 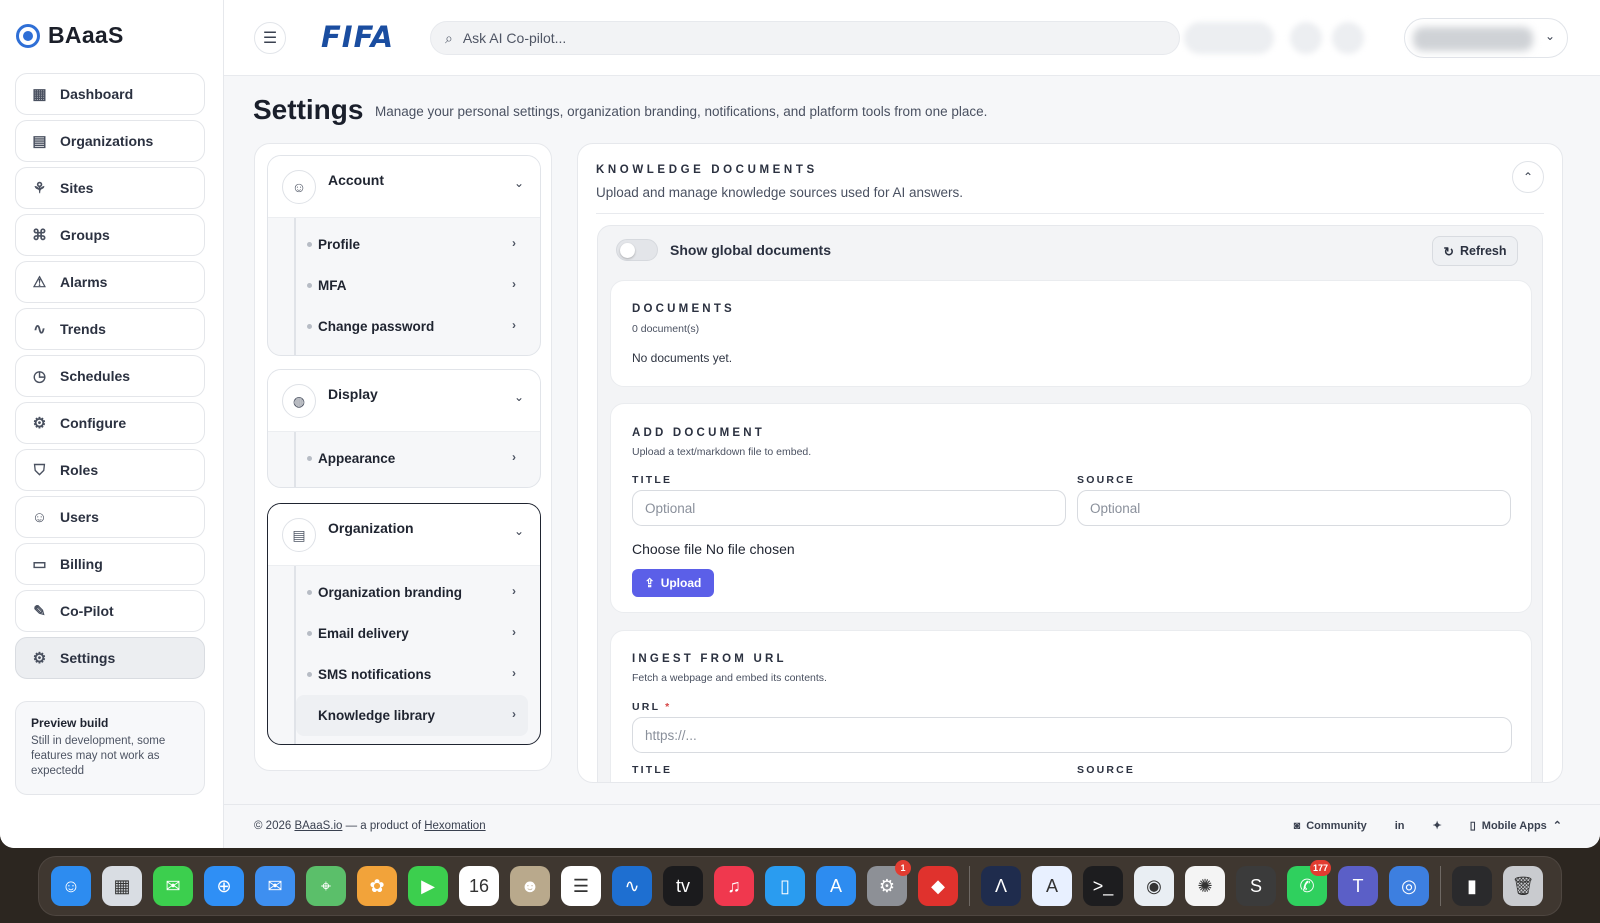 What do you see at coordinates (412, 458) in the screenshot?
I see `settings-item-appearance: Appearance ›` at bounding box center [412, 458].